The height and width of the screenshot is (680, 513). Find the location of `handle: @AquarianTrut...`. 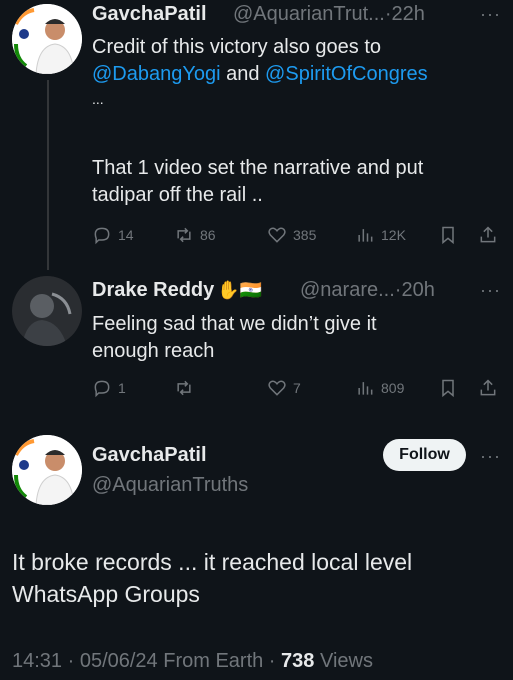

handle: @AquarianTrut... is located at coordinates (309, 14).